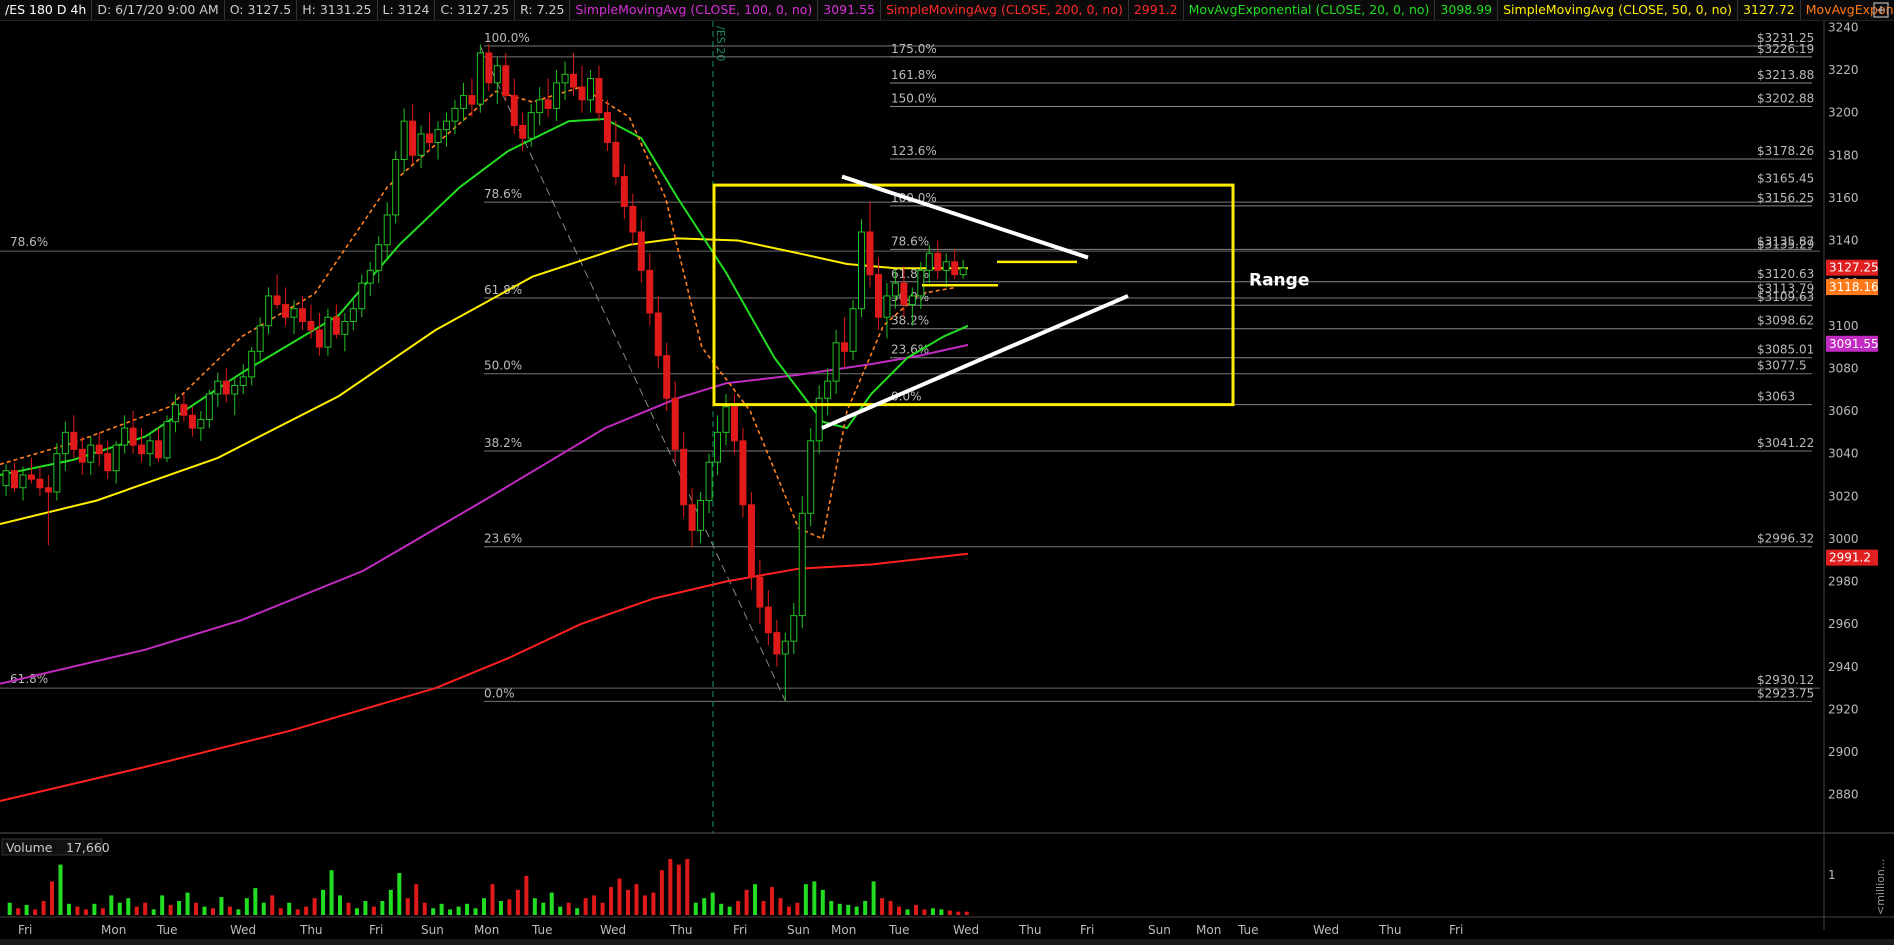 The width and height of the screenshot is (1894, 945). Describe the element at coordinates (1843, 624) in the screenshot. I see `y-tick-label: 2960` at that location.